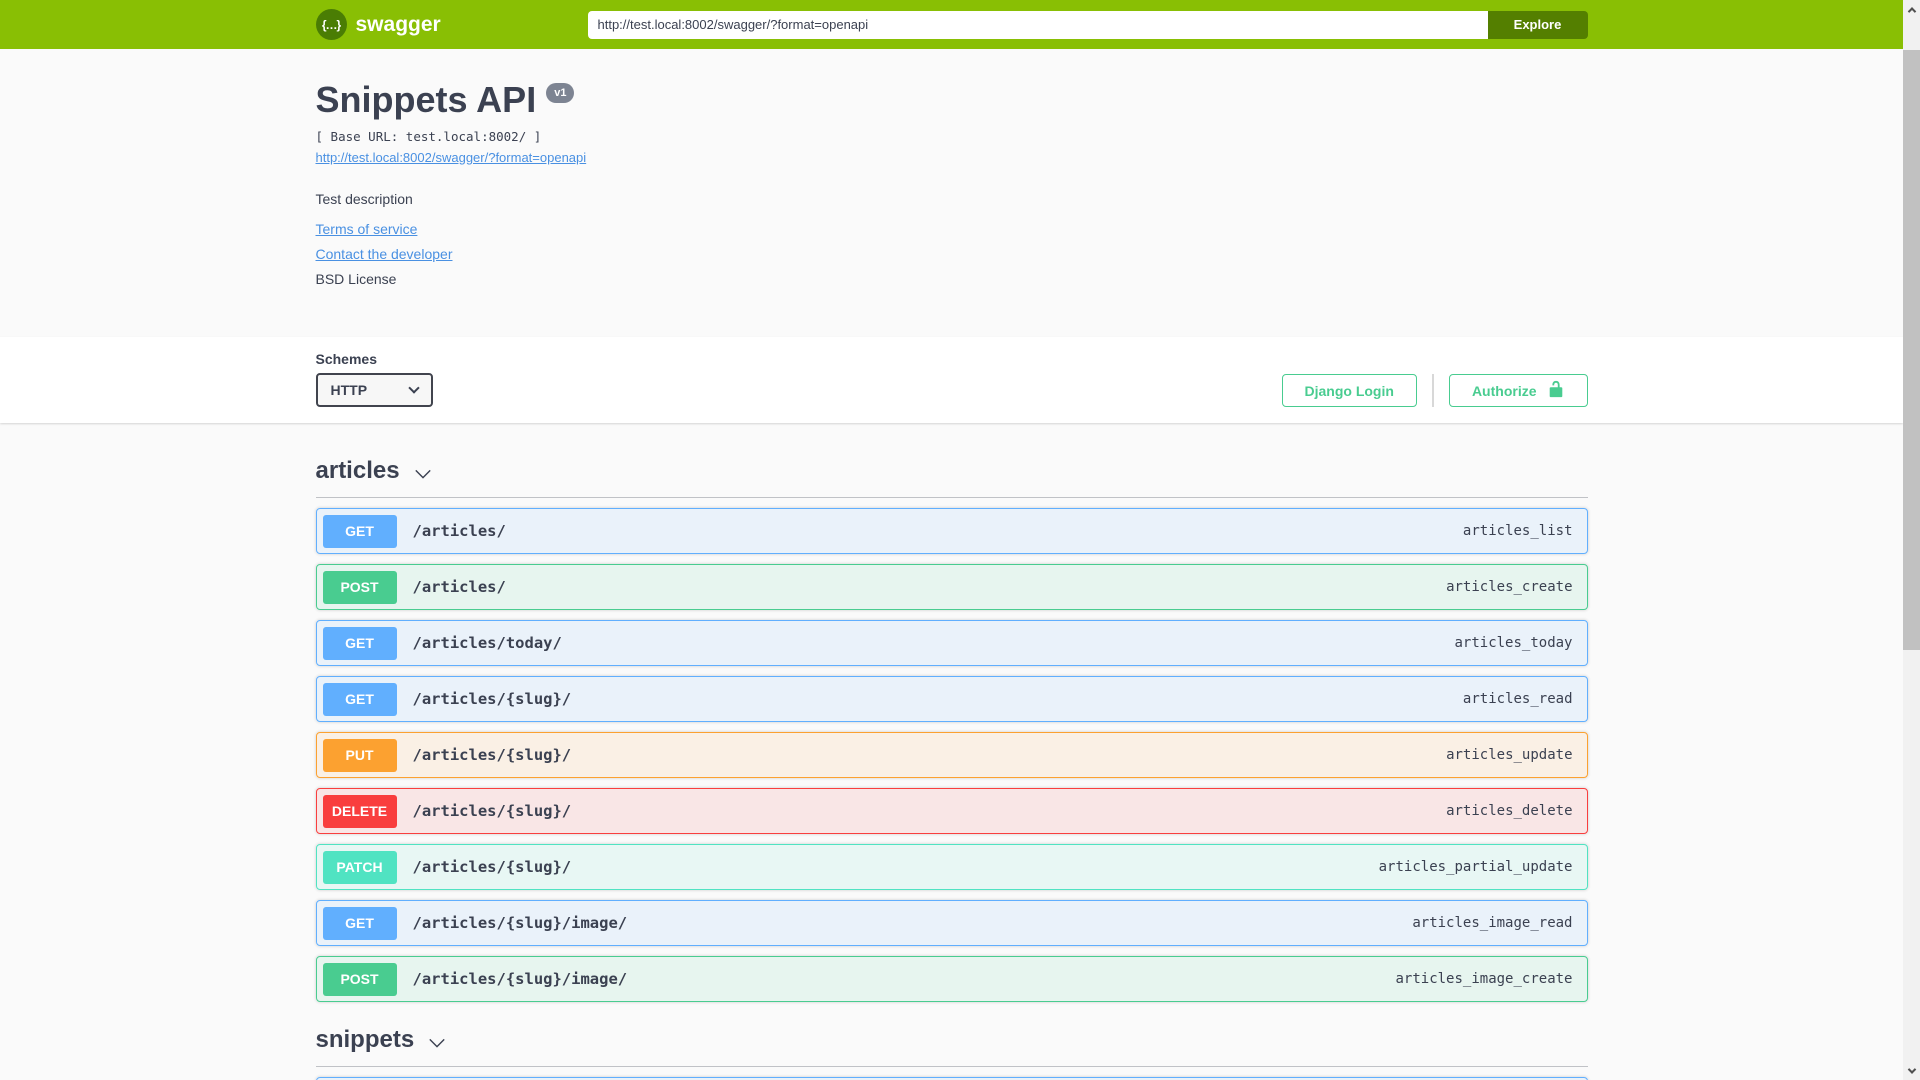  Describe the element at coordinates (356, 279) in the screenshot. I see `license-text: BSD License` at that location.